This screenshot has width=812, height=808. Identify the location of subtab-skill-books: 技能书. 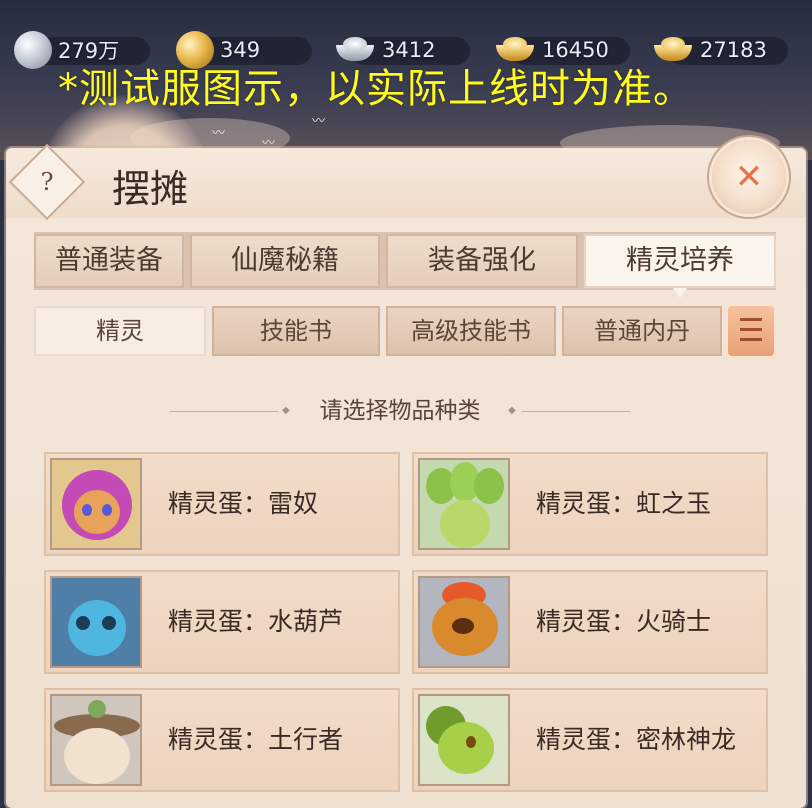
(296, 331).